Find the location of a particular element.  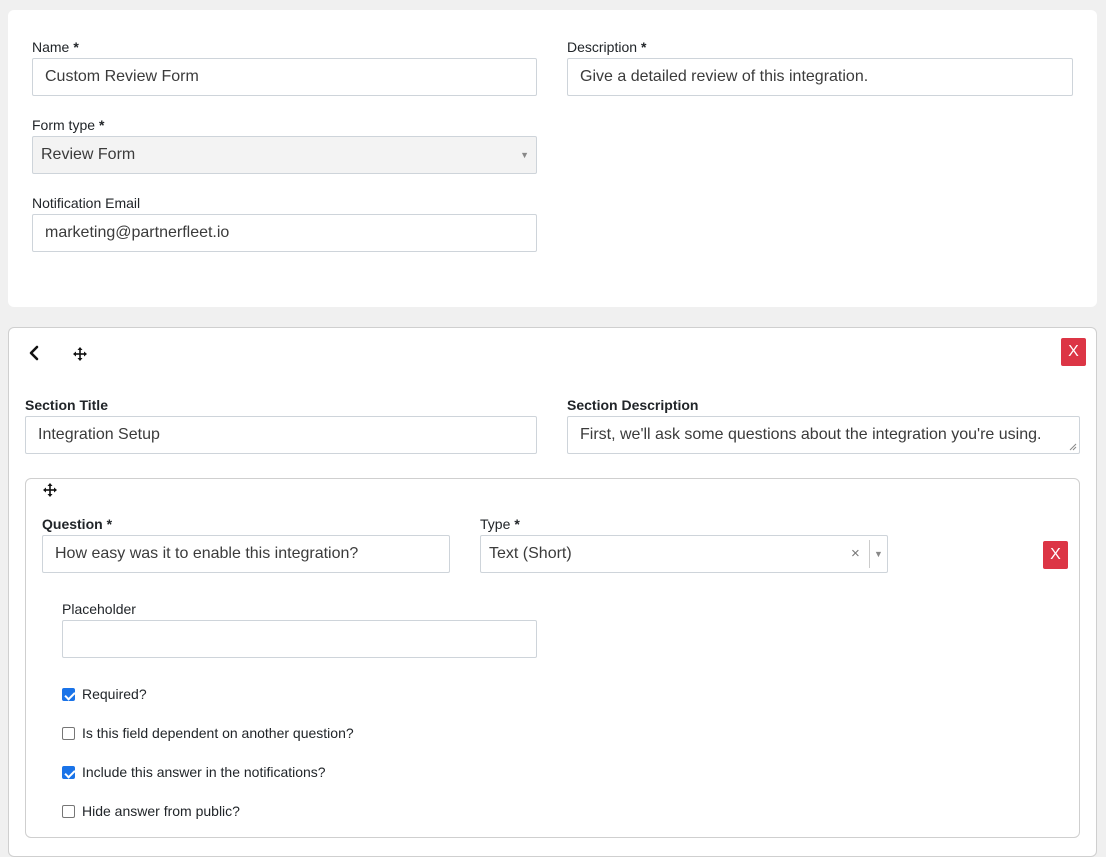

section-title-label: Section Title is located at coordinates (66, 405).